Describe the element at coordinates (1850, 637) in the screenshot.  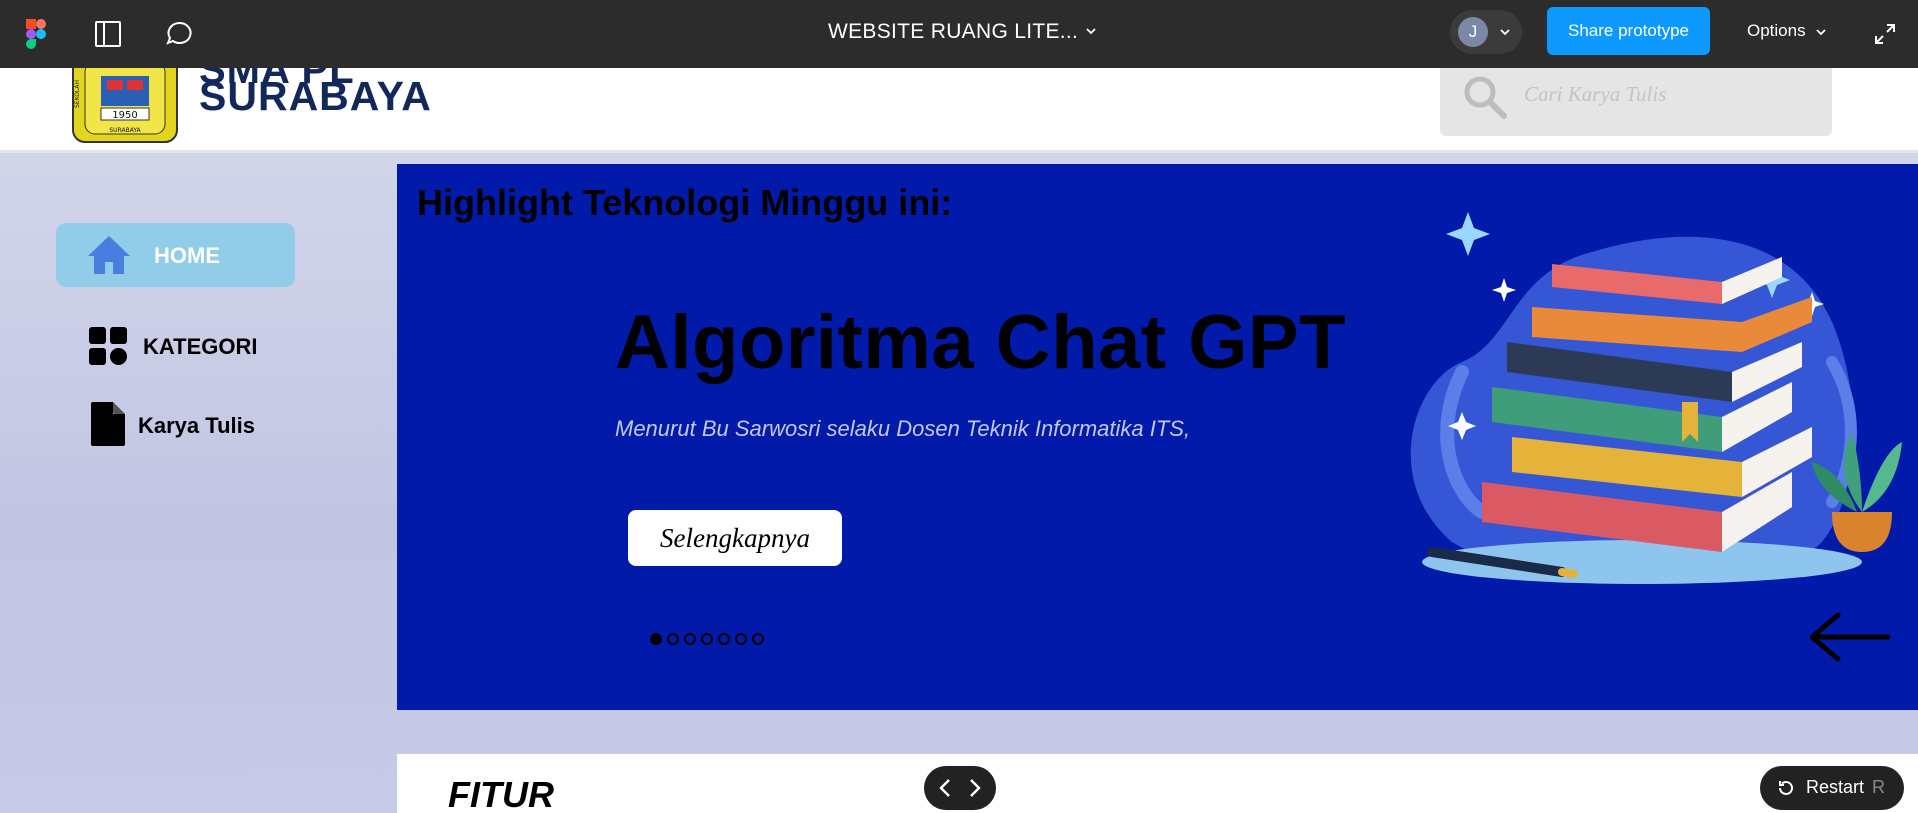
I see `arrow-left-icon` at that location.